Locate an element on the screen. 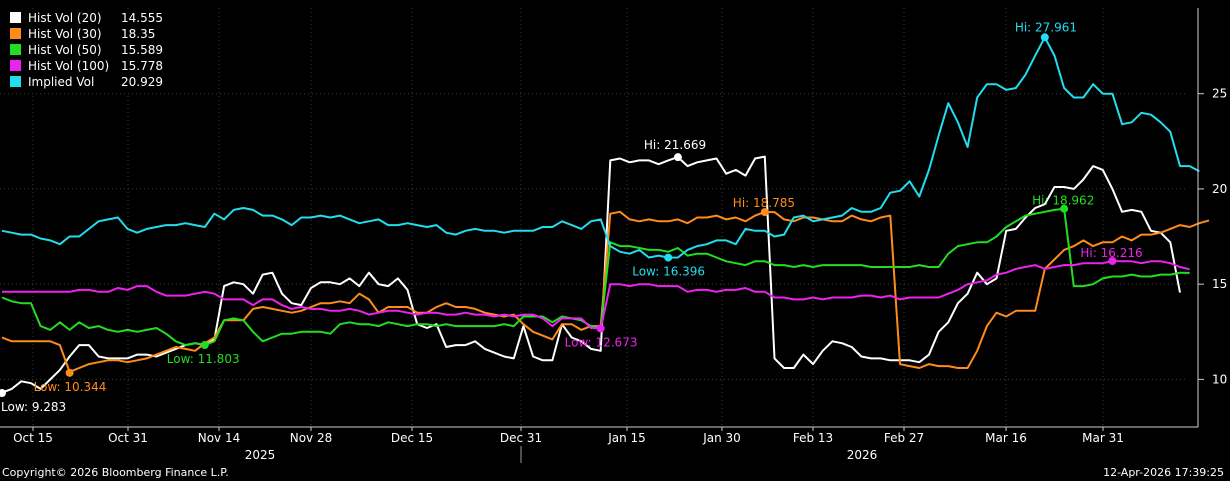 The height and width of the screenshot is (481, 1230). legend-value: 15.589 is located at coordinates (142, 50).